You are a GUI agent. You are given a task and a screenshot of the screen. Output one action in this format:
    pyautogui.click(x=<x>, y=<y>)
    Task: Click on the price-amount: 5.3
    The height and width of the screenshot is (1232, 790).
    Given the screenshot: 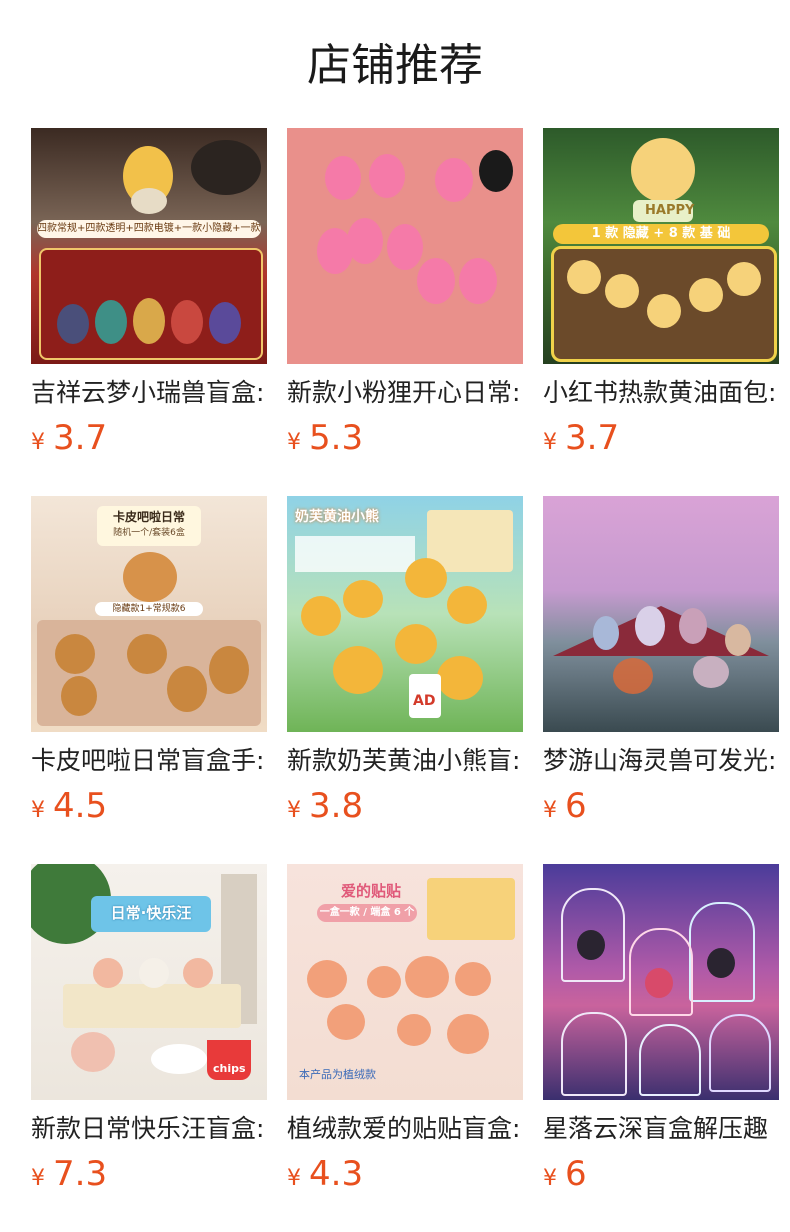 What is the action you would take?
    pyautogui.click(x=336, y=438)
    